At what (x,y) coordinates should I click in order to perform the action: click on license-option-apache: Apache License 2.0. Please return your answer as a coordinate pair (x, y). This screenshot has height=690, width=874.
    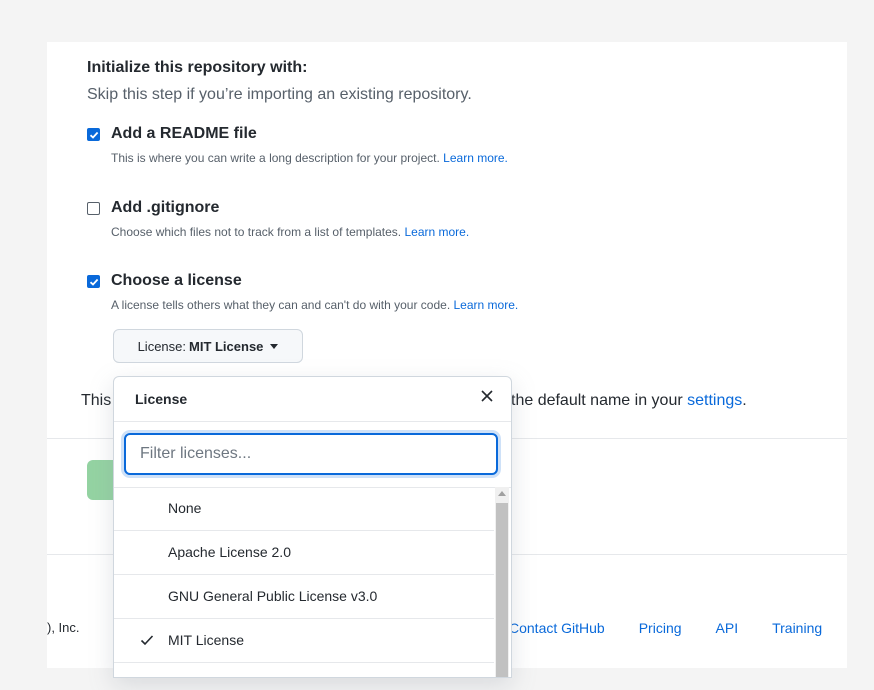
    Looking at the image, I should click on (304, 553).